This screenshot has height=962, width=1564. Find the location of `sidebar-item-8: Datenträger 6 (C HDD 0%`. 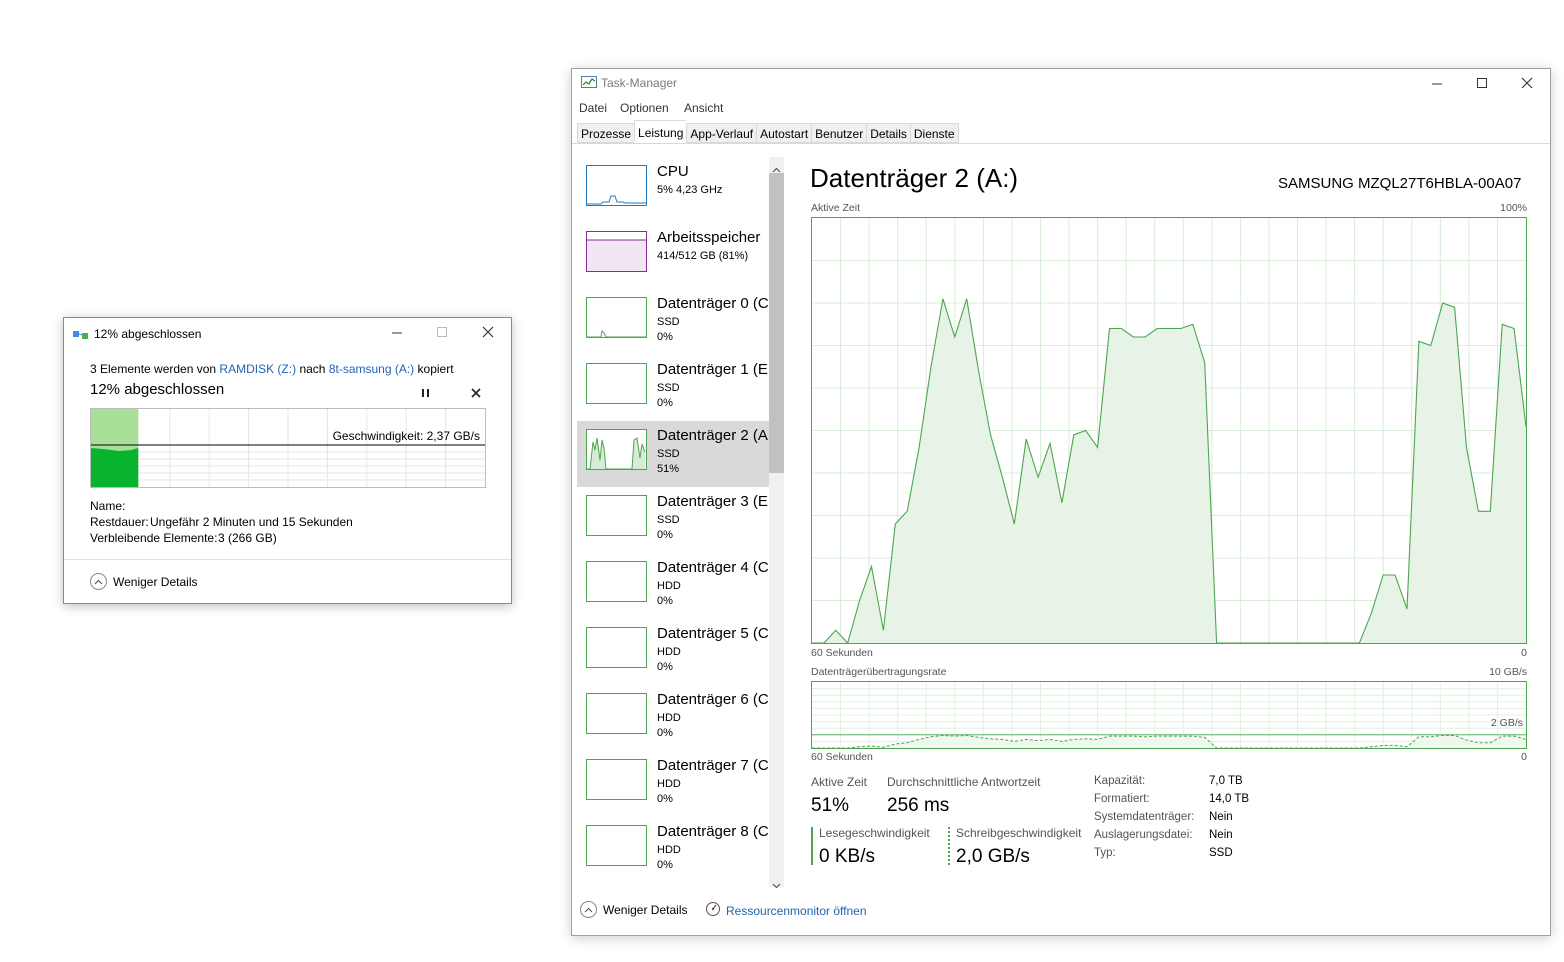

sidebar-item-8: Datenträger 6 (C HDD 0% is located at coordinates (673, 718).